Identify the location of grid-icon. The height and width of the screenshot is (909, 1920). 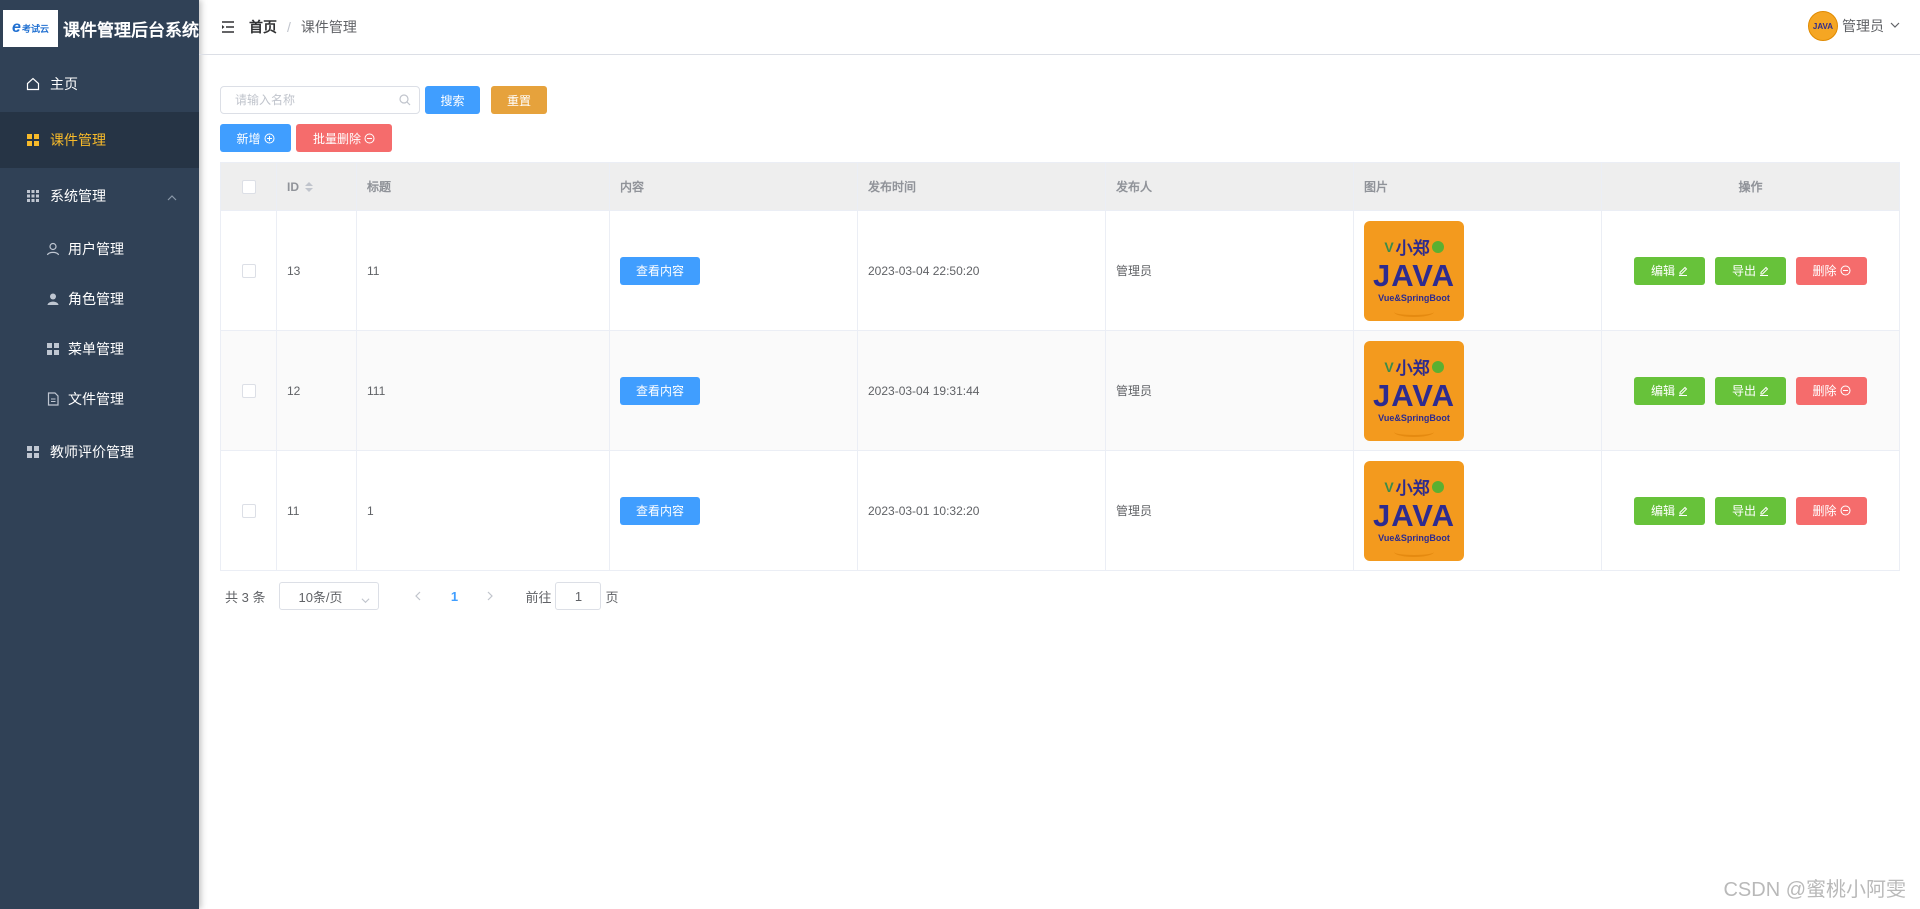
(33, 140).